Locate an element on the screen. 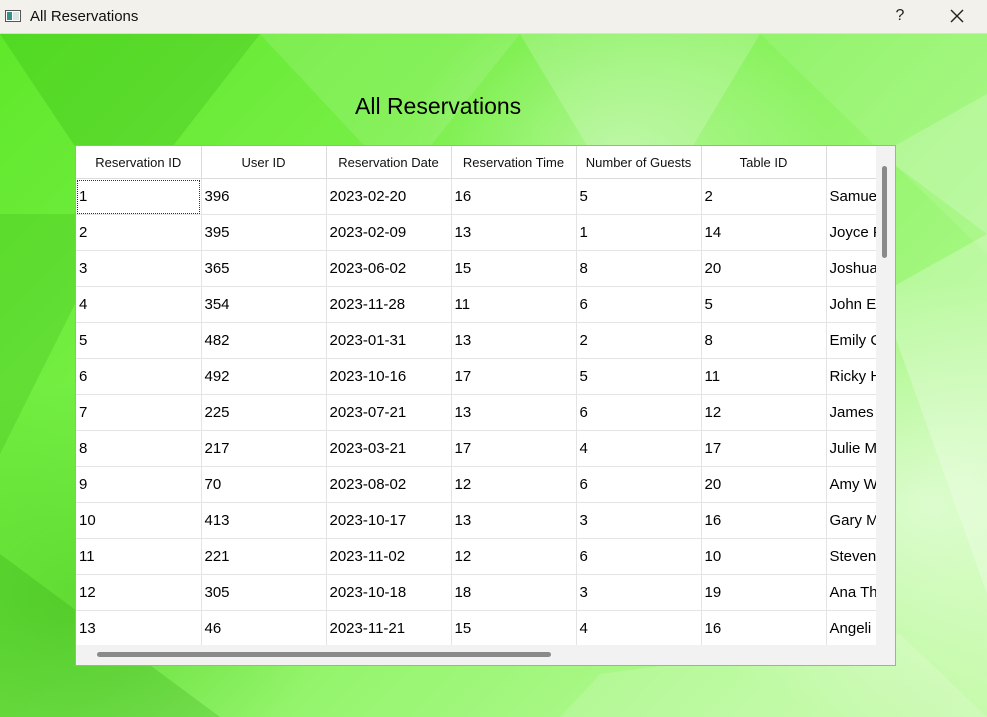 The width and height of the screenshot is (987, 717). table-cell: 10 is located at coordinates (764, 556).